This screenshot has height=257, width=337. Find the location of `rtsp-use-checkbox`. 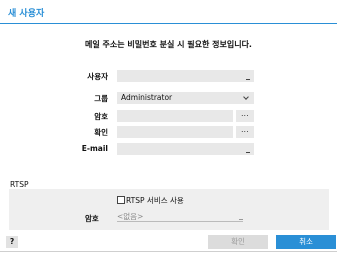

rtsp-use-checkbox is located at coordinates (121, 200).